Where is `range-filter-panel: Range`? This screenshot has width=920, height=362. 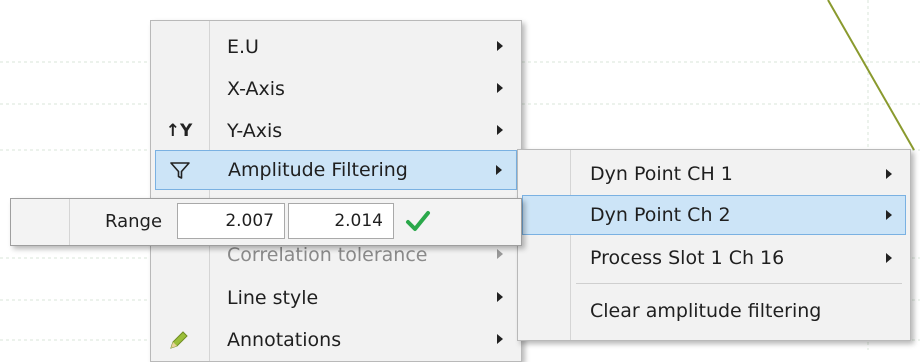 range-filter-panel: Range is located at coordinates (266, 222).